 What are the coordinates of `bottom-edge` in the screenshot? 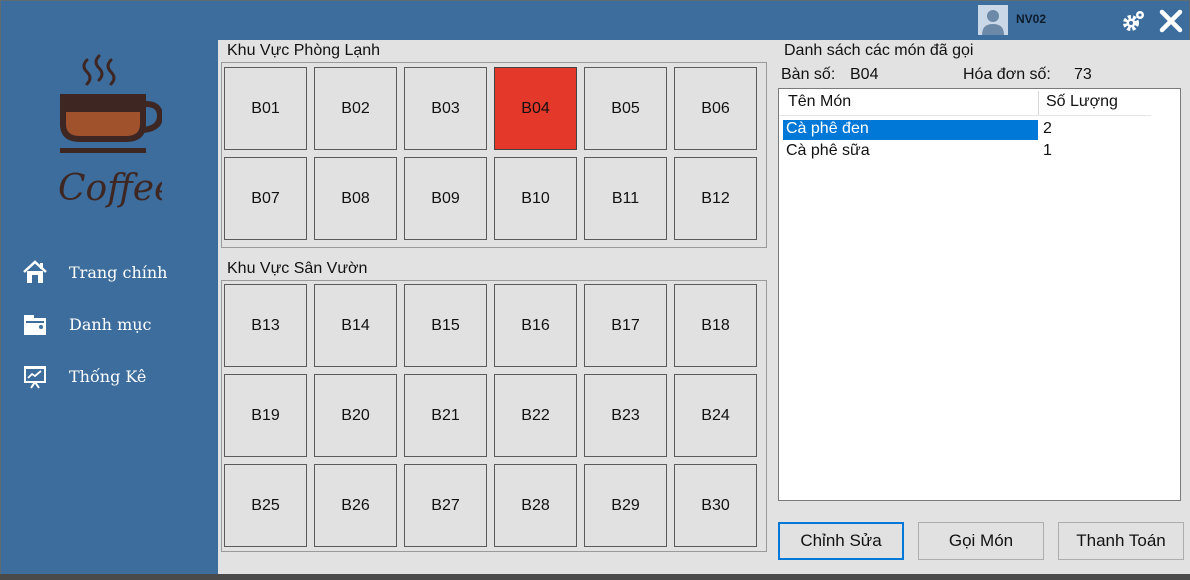 It's located at (595, 577).